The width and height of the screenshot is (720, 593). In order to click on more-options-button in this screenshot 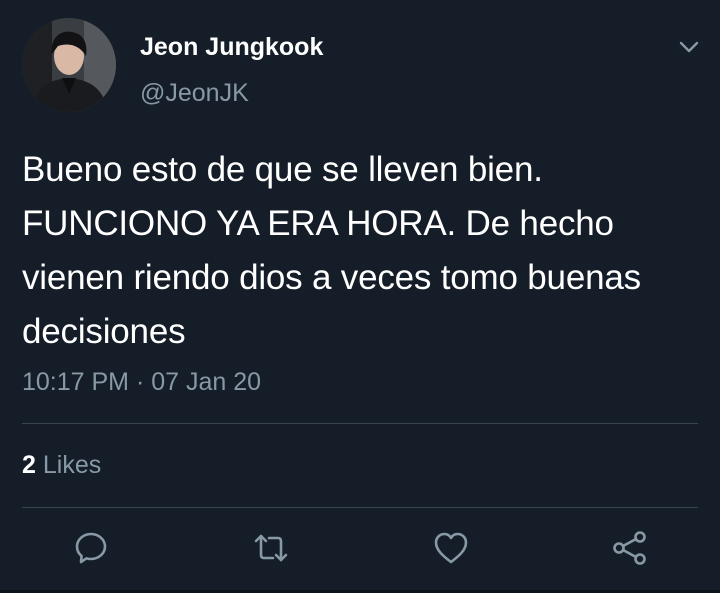, I will do `click(689, 47)`.